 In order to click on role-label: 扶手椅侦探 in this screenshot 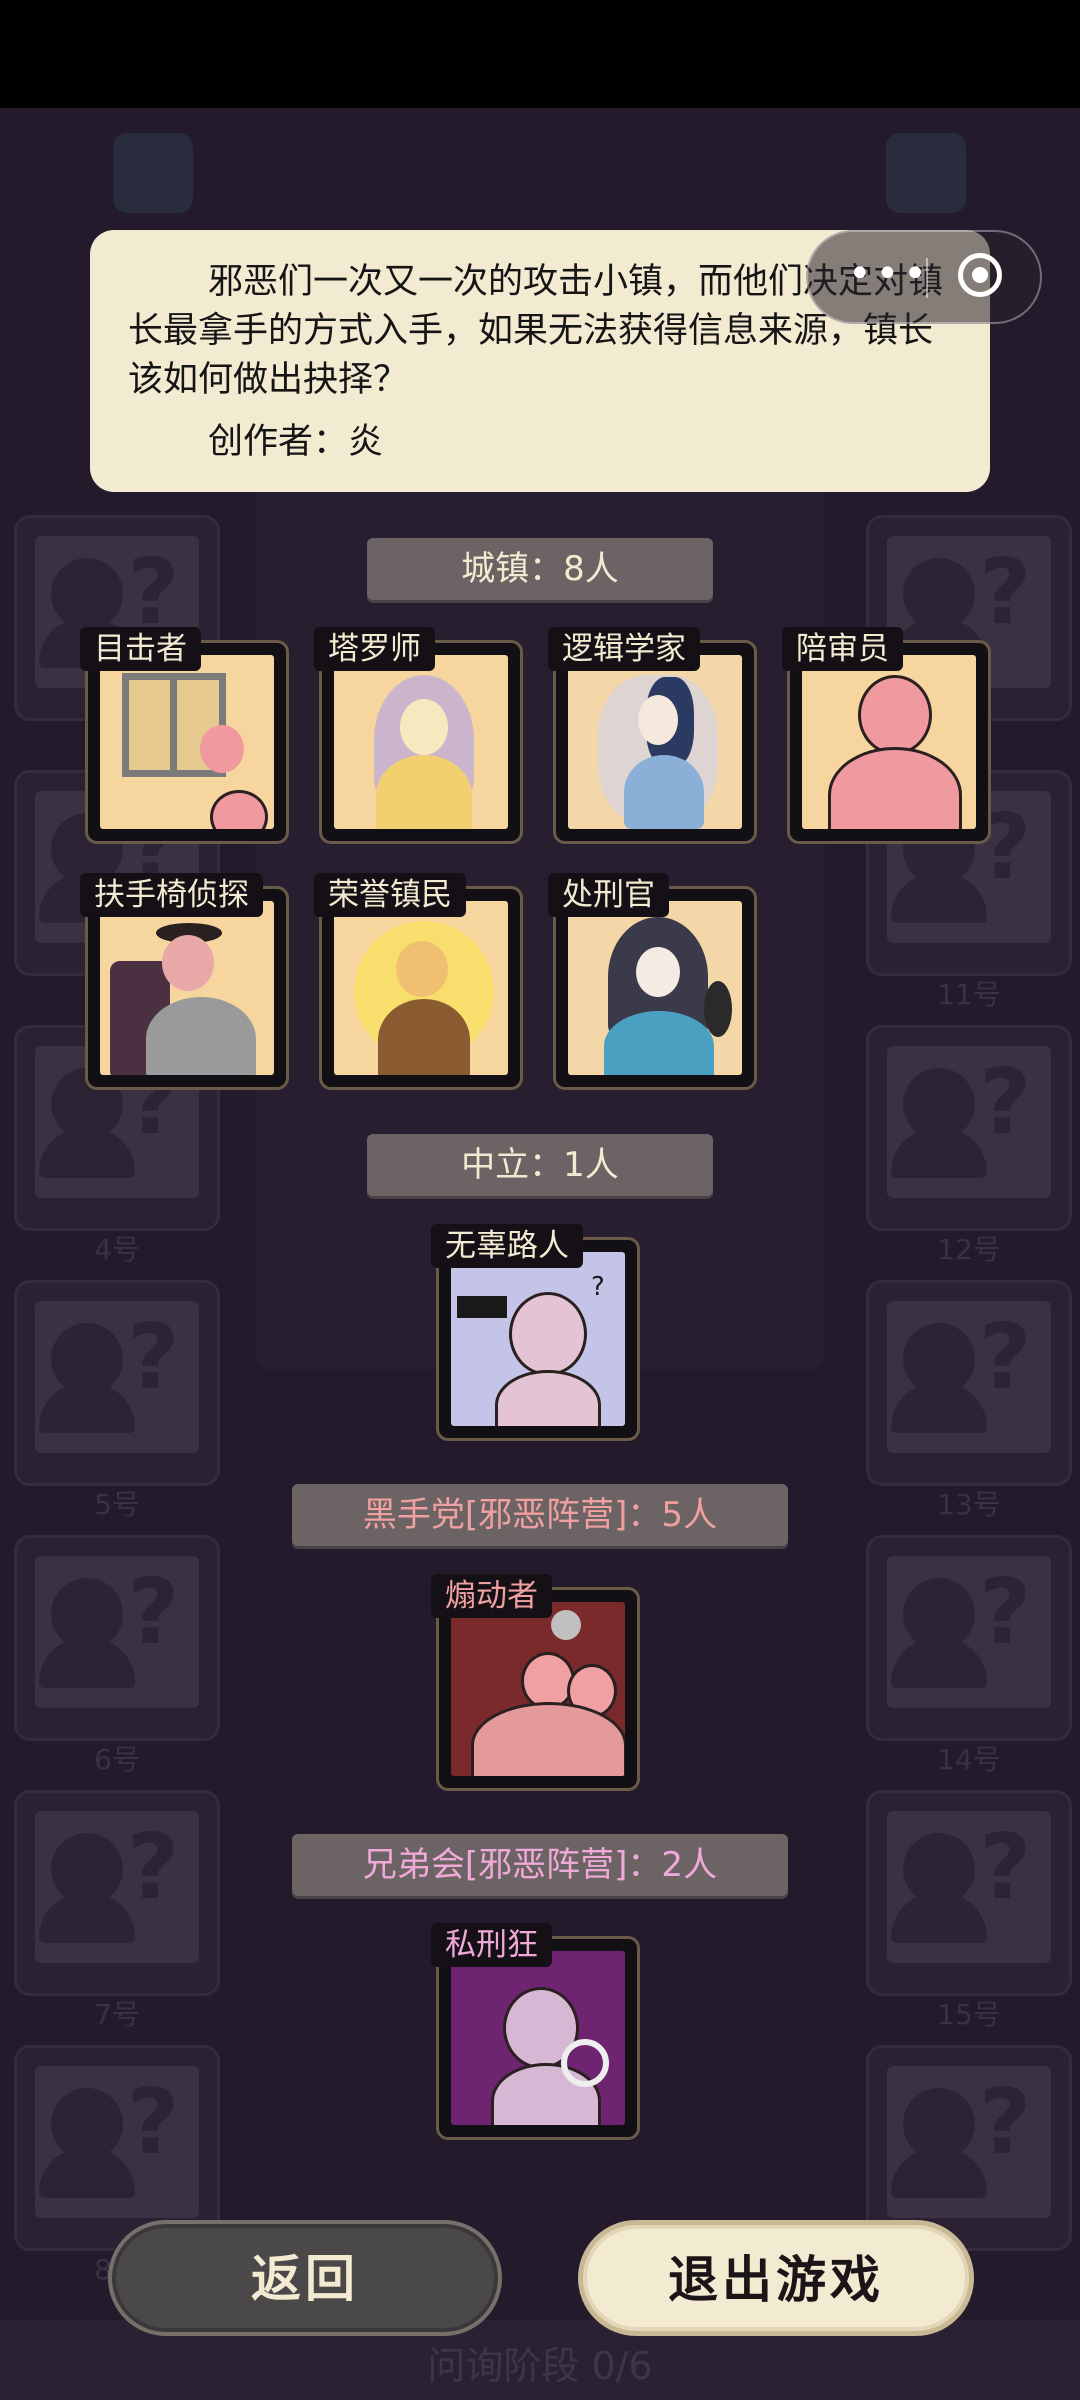, I will do `click(171, 895)`.